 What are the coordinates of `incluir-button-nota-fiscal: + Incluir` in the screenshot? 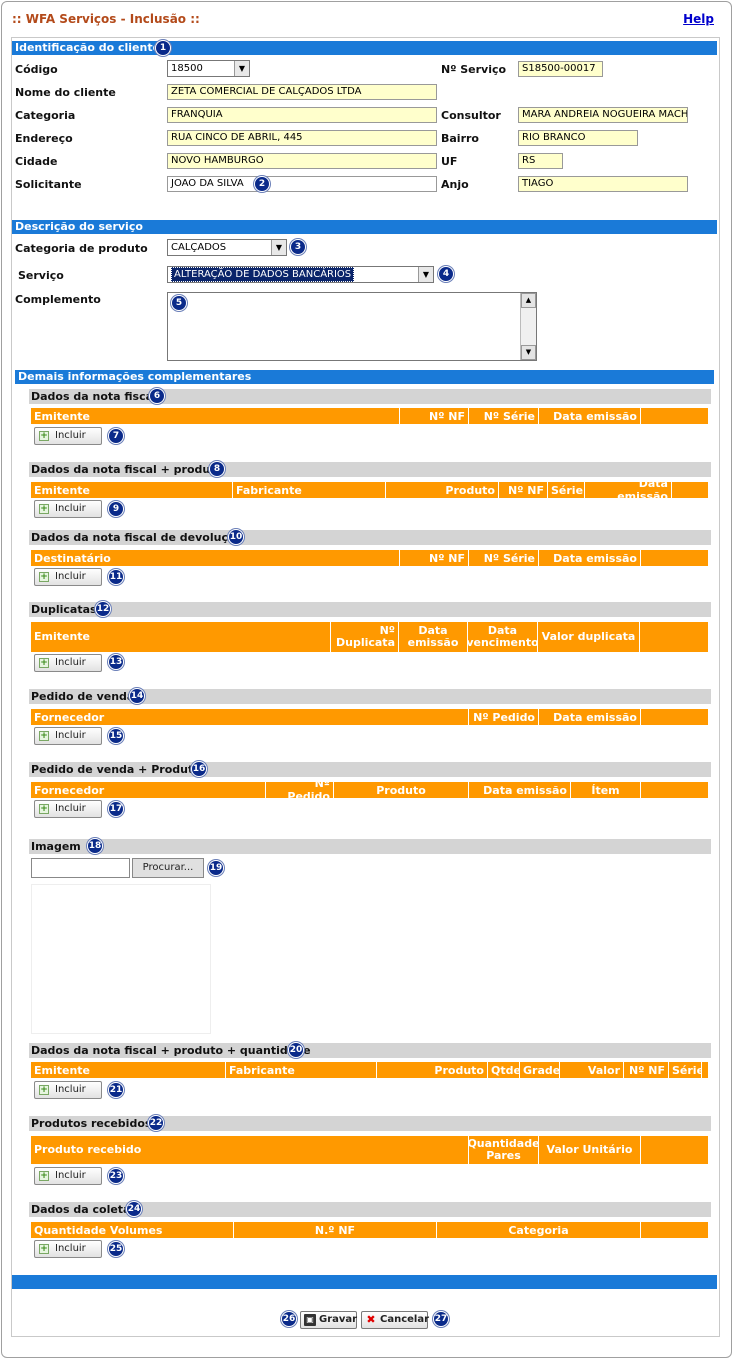 It's located at (68, 436).